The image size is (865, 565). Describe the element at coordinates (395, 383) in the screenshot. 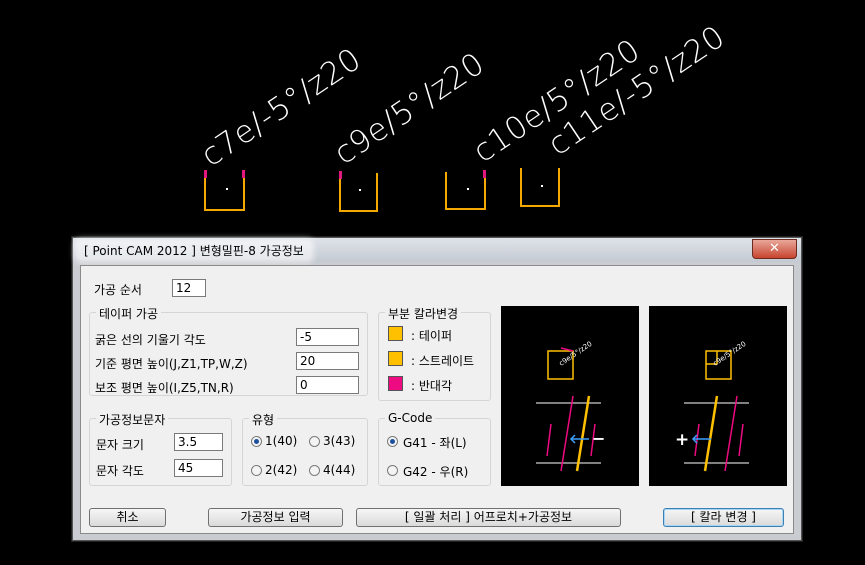

I see `reverse-color-swatch` at that location.